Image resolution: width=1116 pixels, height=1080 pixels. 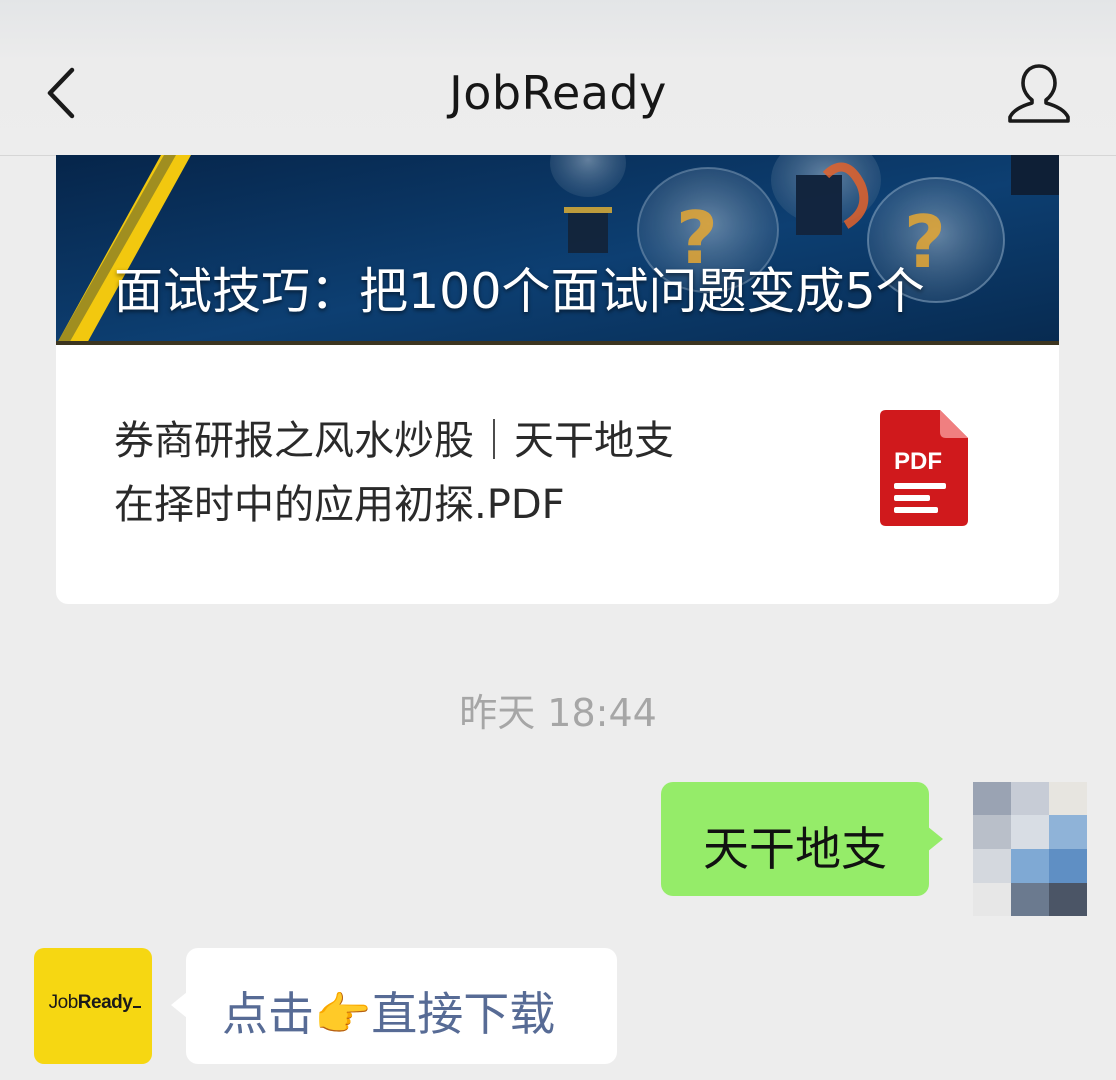 I want to click on person-outline-icon, so click(x=1039, y=93).